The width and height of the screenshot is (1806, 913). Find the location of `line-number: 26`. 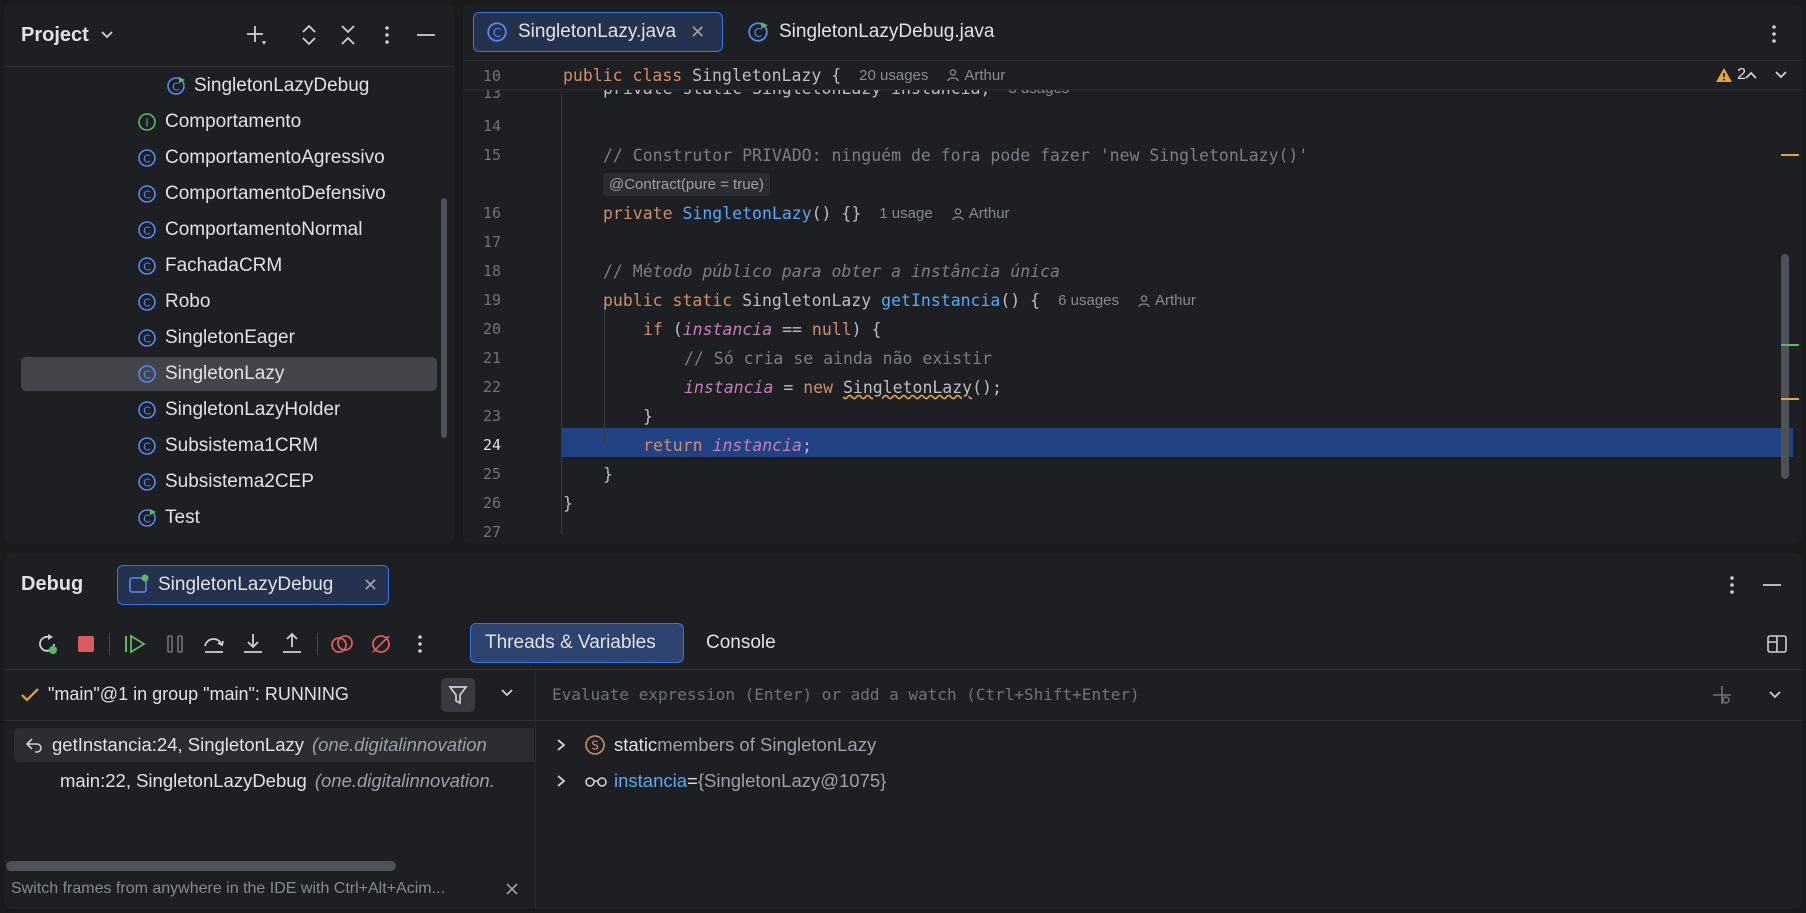

line-number: 26 is located at coordinates (491, 503).